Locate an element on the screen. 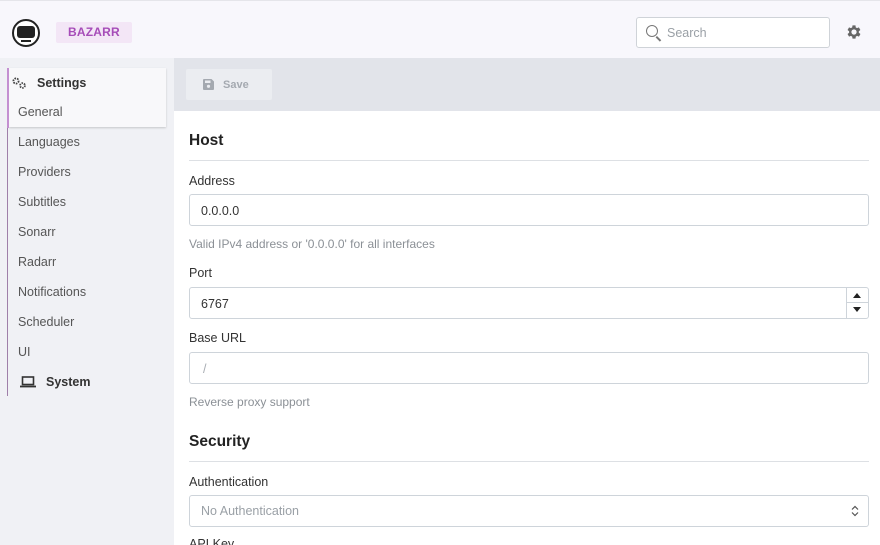 Image resolution: width=880 pixels, height=545 pixels. base-url-label: Base URL is located at coordinates (217, 338).